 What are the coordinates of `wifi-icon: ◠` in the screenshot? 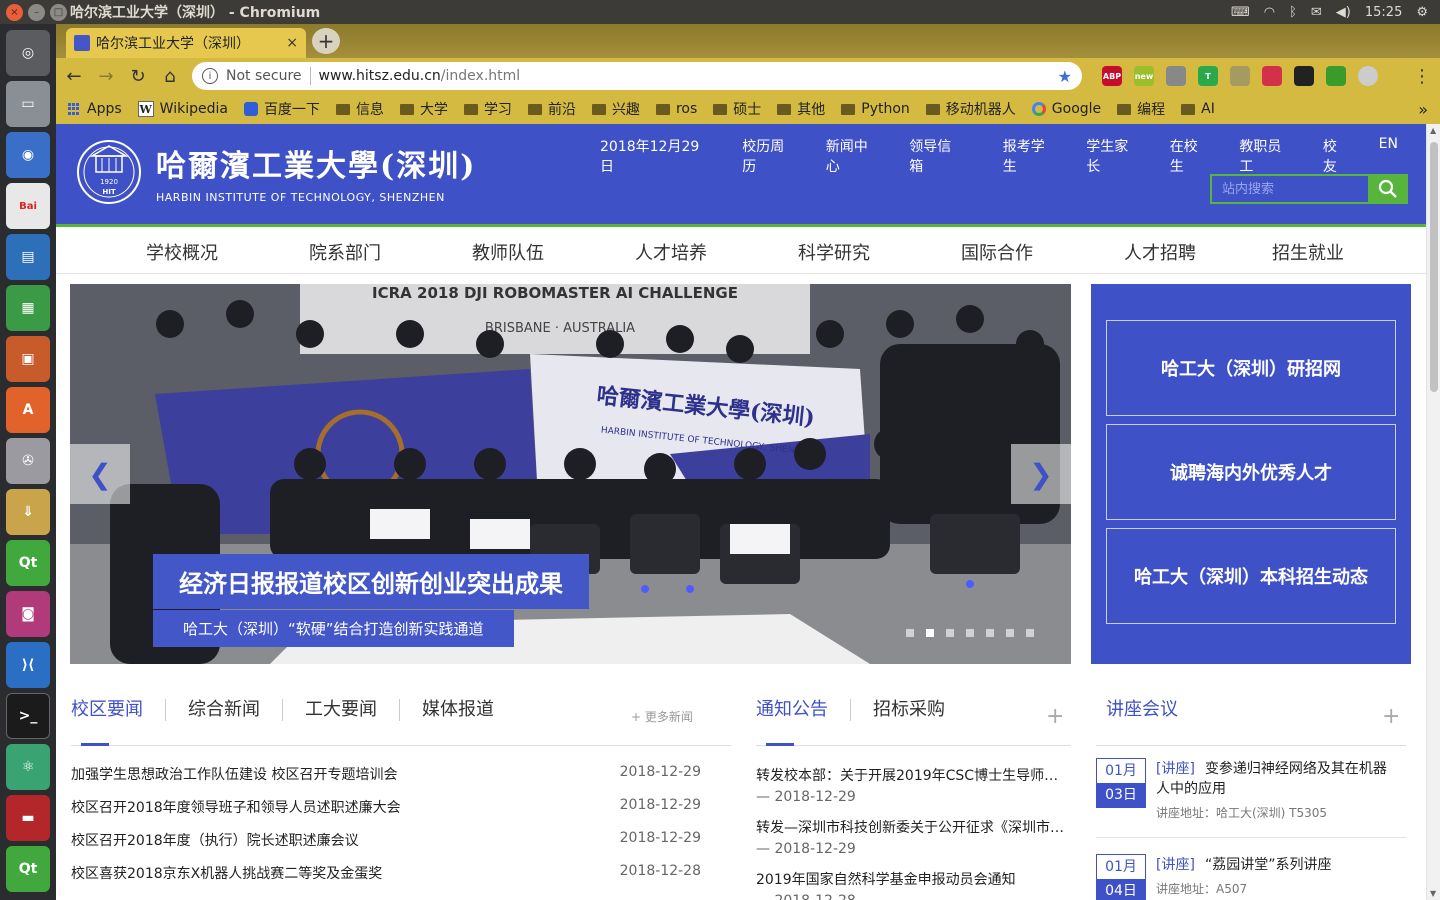 It's located at (1269, 12).